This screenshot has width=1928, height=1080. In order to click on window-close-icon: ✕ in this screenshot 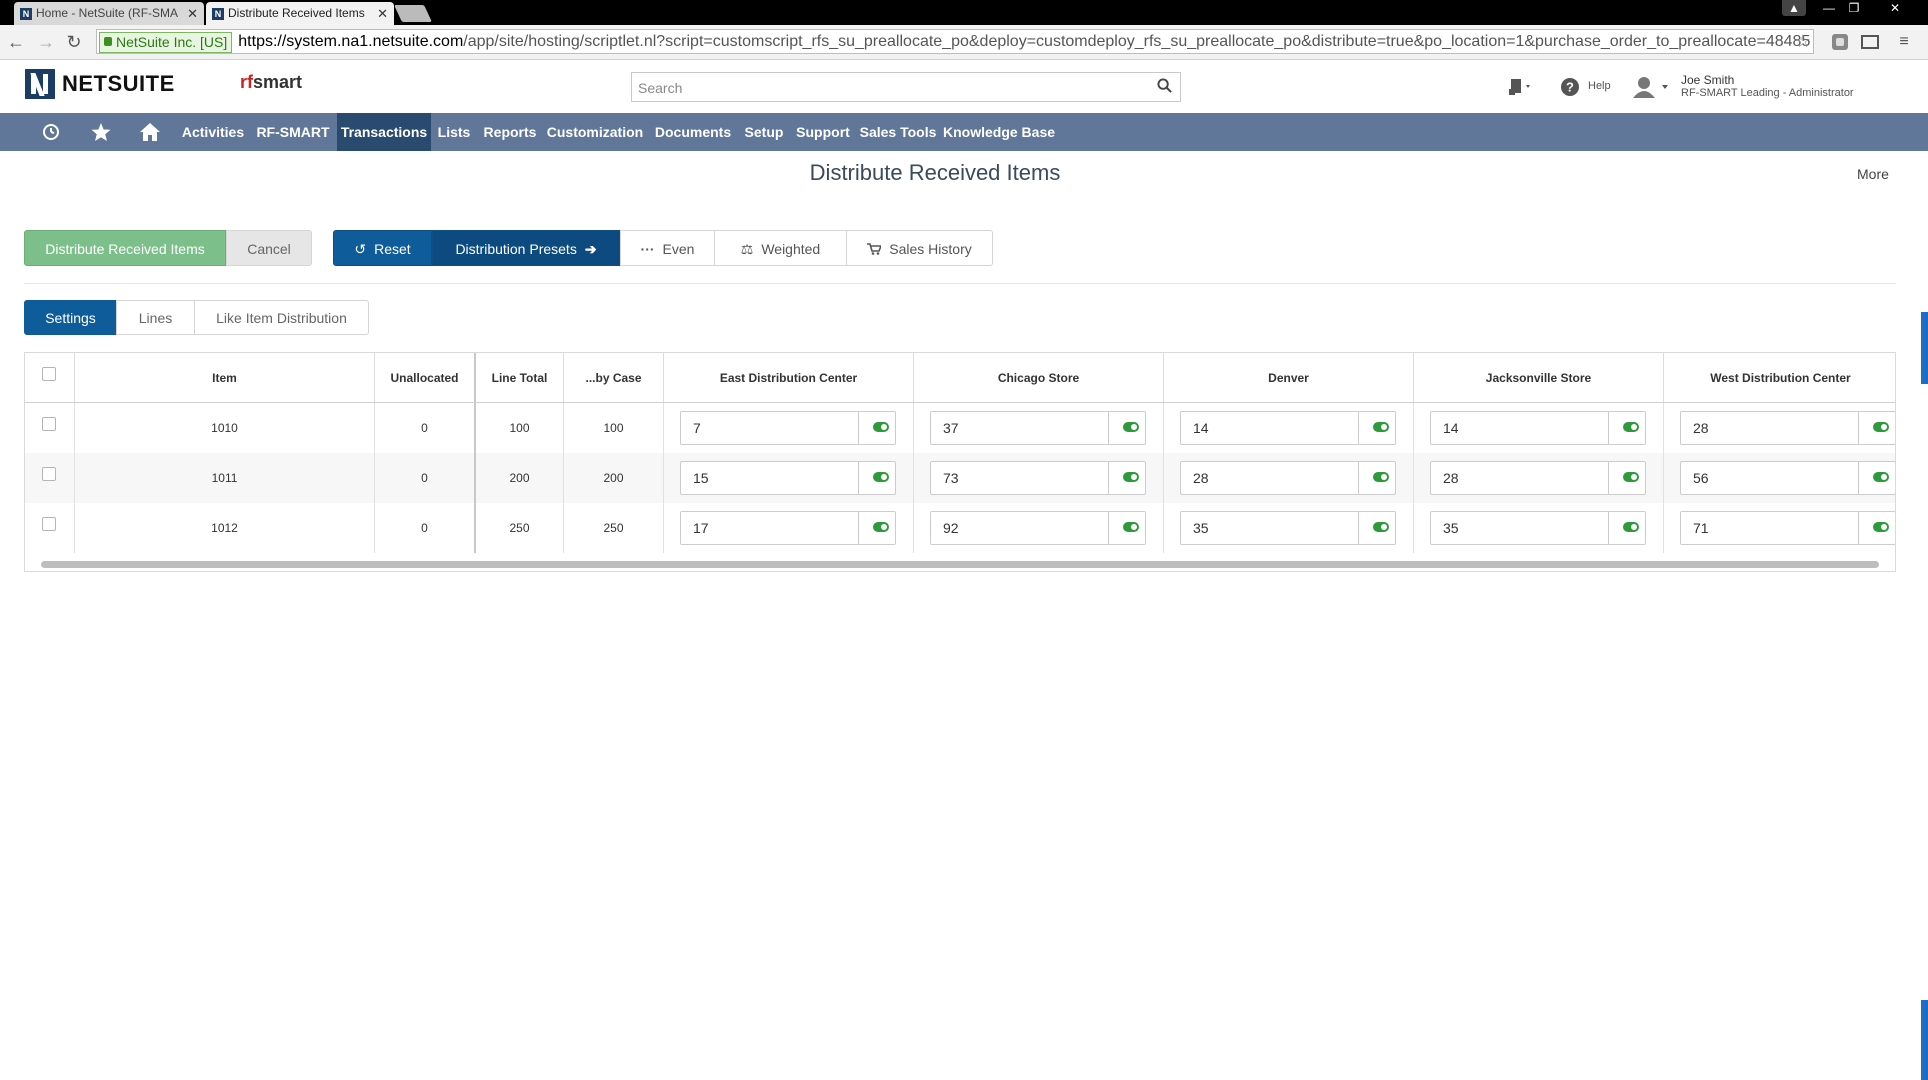, I will do `click(1895, 8)`.